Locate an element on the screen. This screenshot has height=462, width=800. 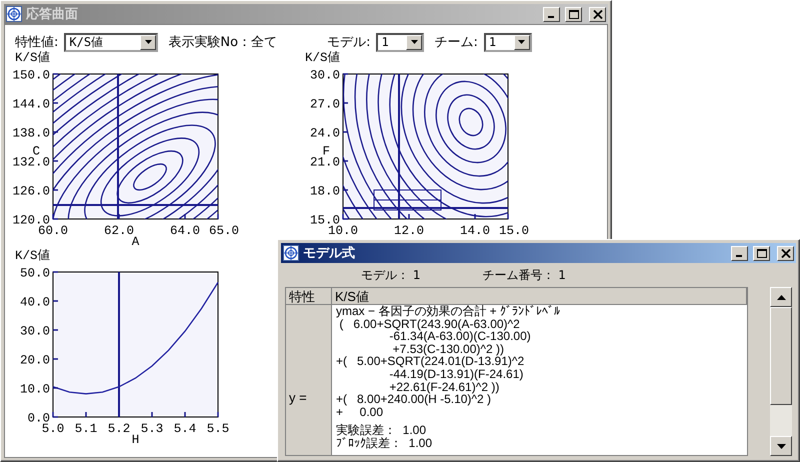
axis-tick-label: 21.0 is located at coordinates (325, 163).